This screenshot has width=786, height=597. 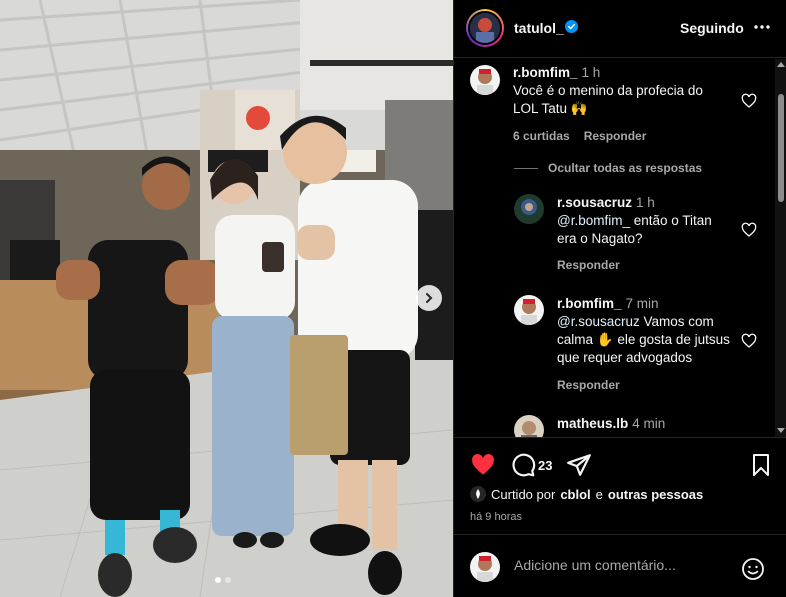 What do you see at coordinates (645, 202) in the screenshot?
I see `reply-time: 1 h` at bounding box center [645, 202].